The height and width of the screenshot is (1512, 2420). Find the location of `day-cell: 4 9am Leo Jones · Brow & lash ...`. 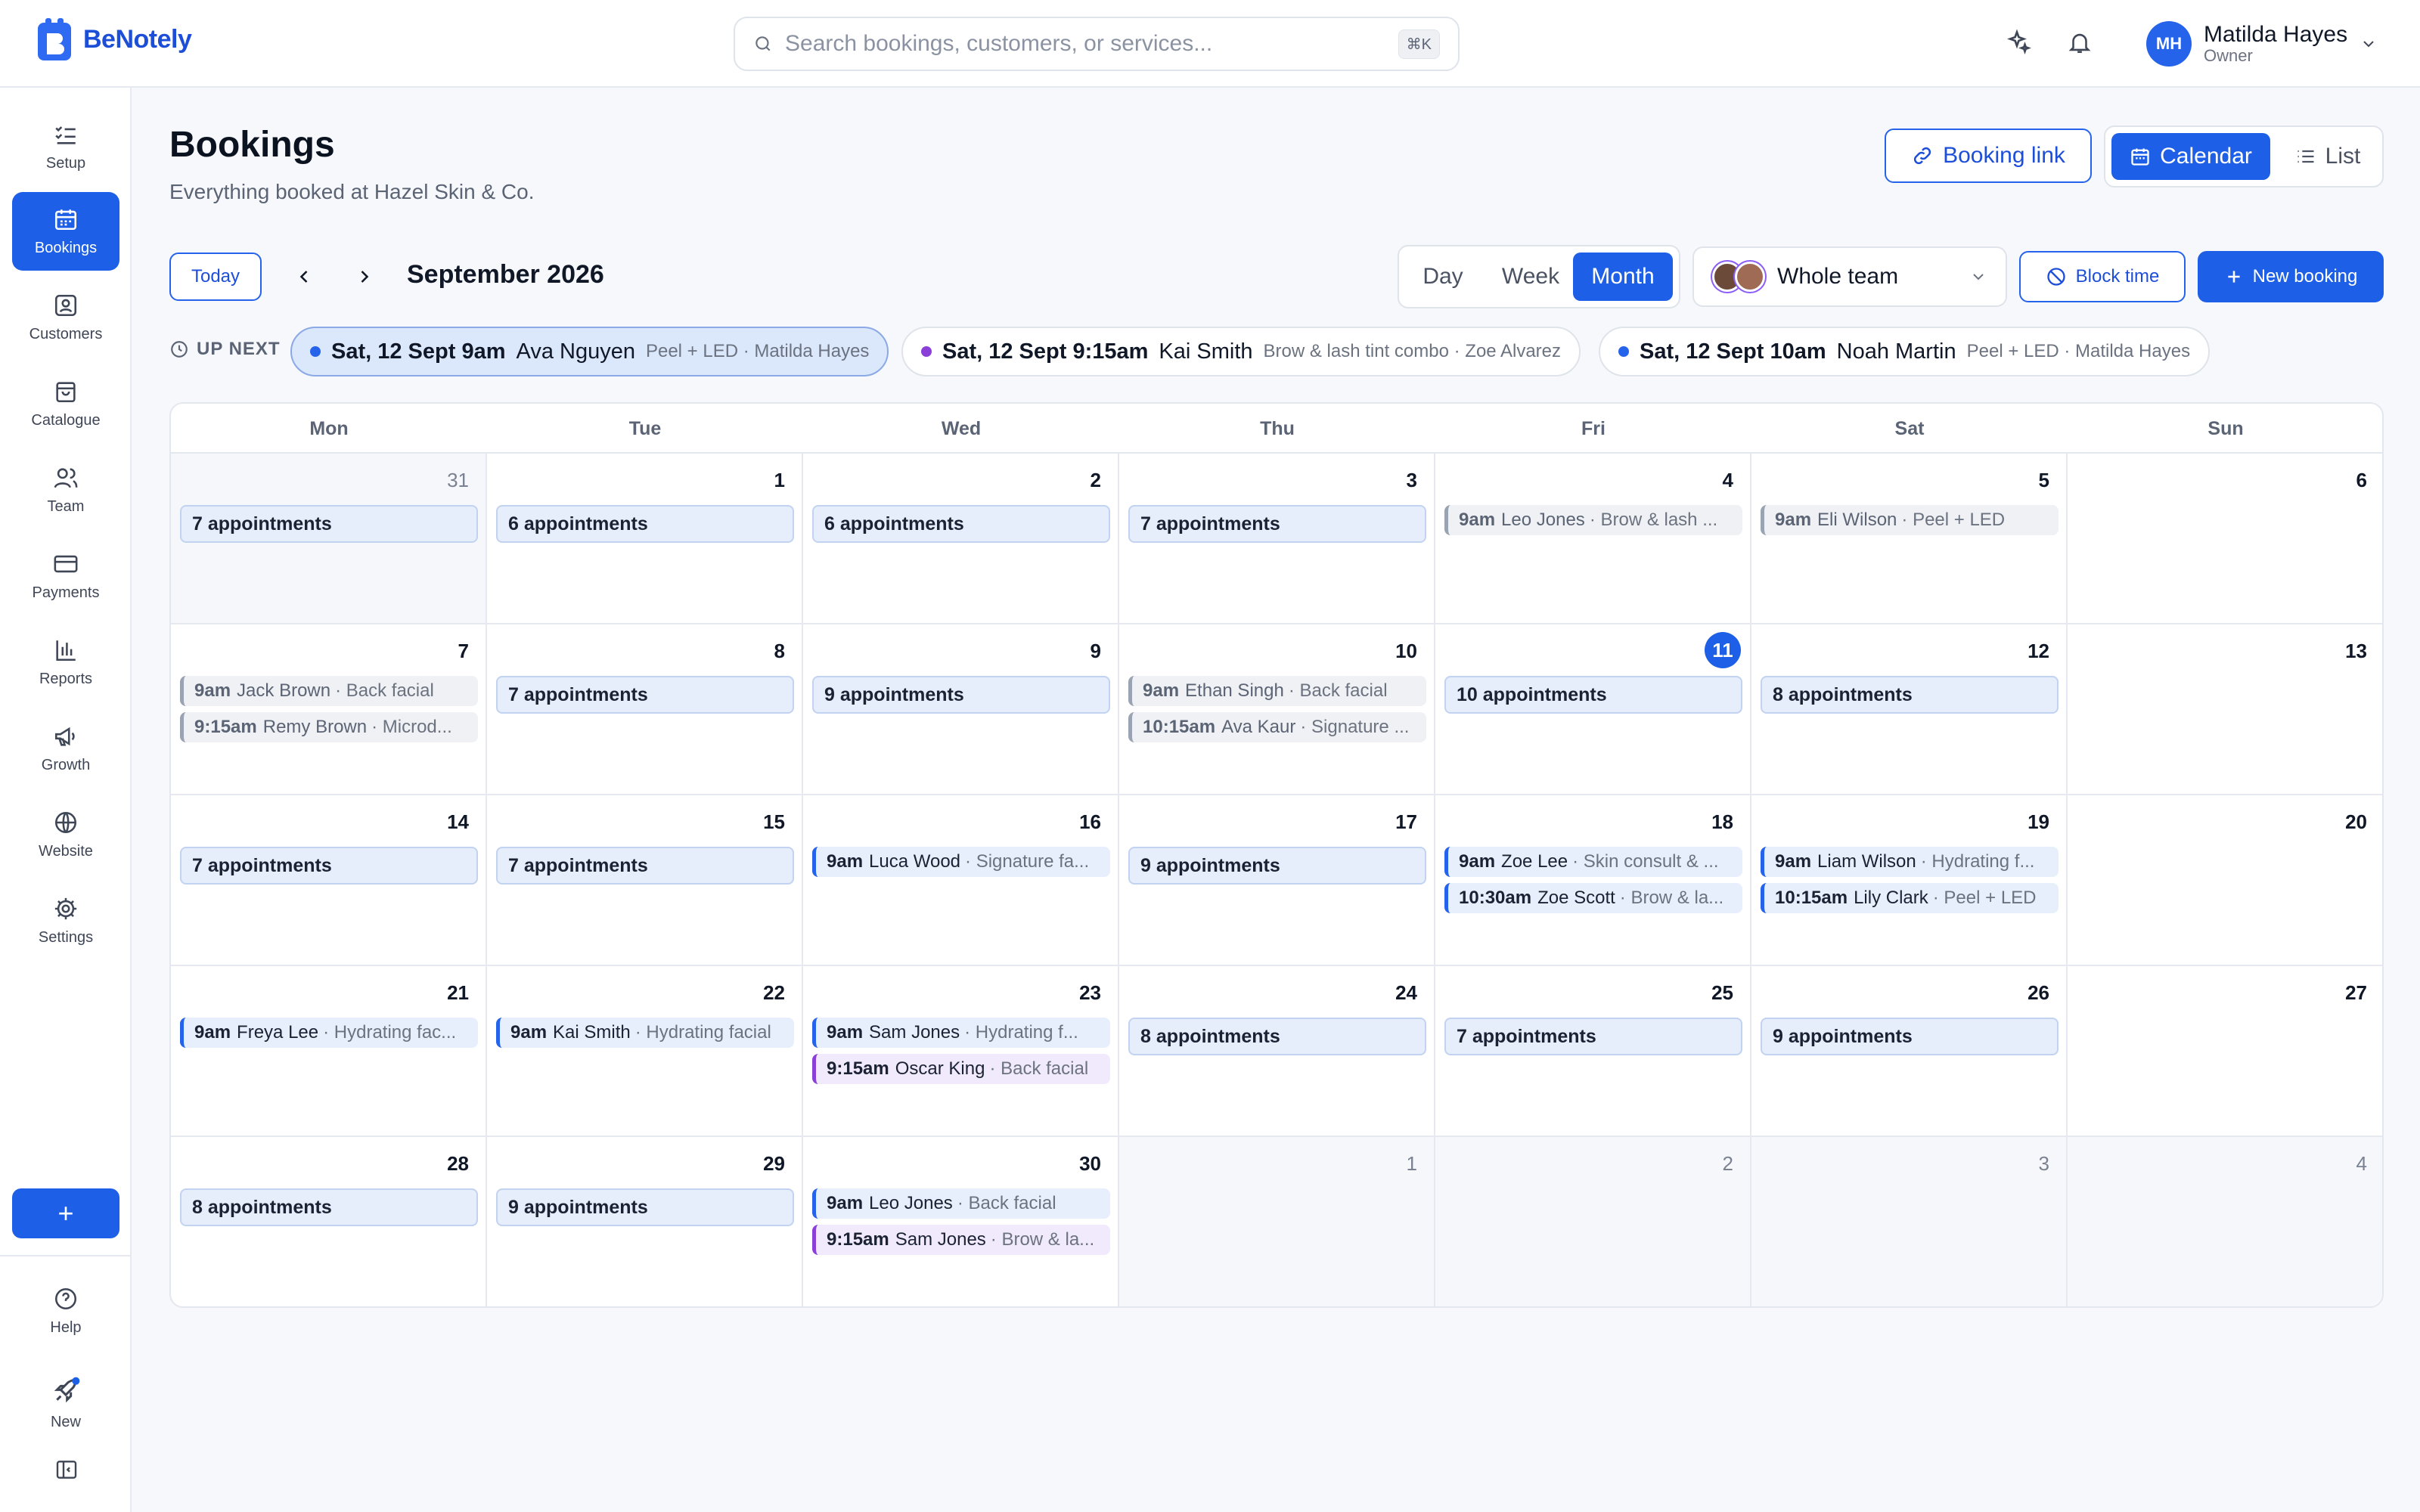

day-cell: 4 9am Leo Jones · Brow & lash ... is located at coordinates (1593, 539).